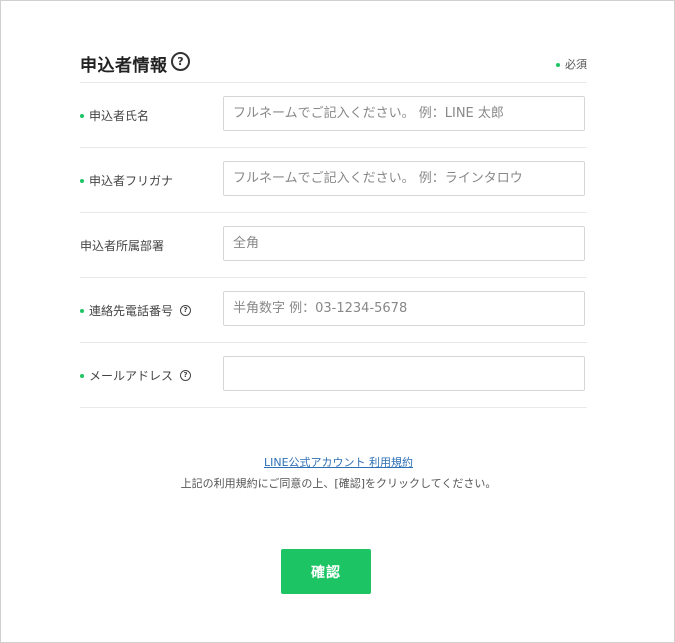 The image size is (675, 643). I want to click on field-label: メールアドレス ?, so click(136, 375).